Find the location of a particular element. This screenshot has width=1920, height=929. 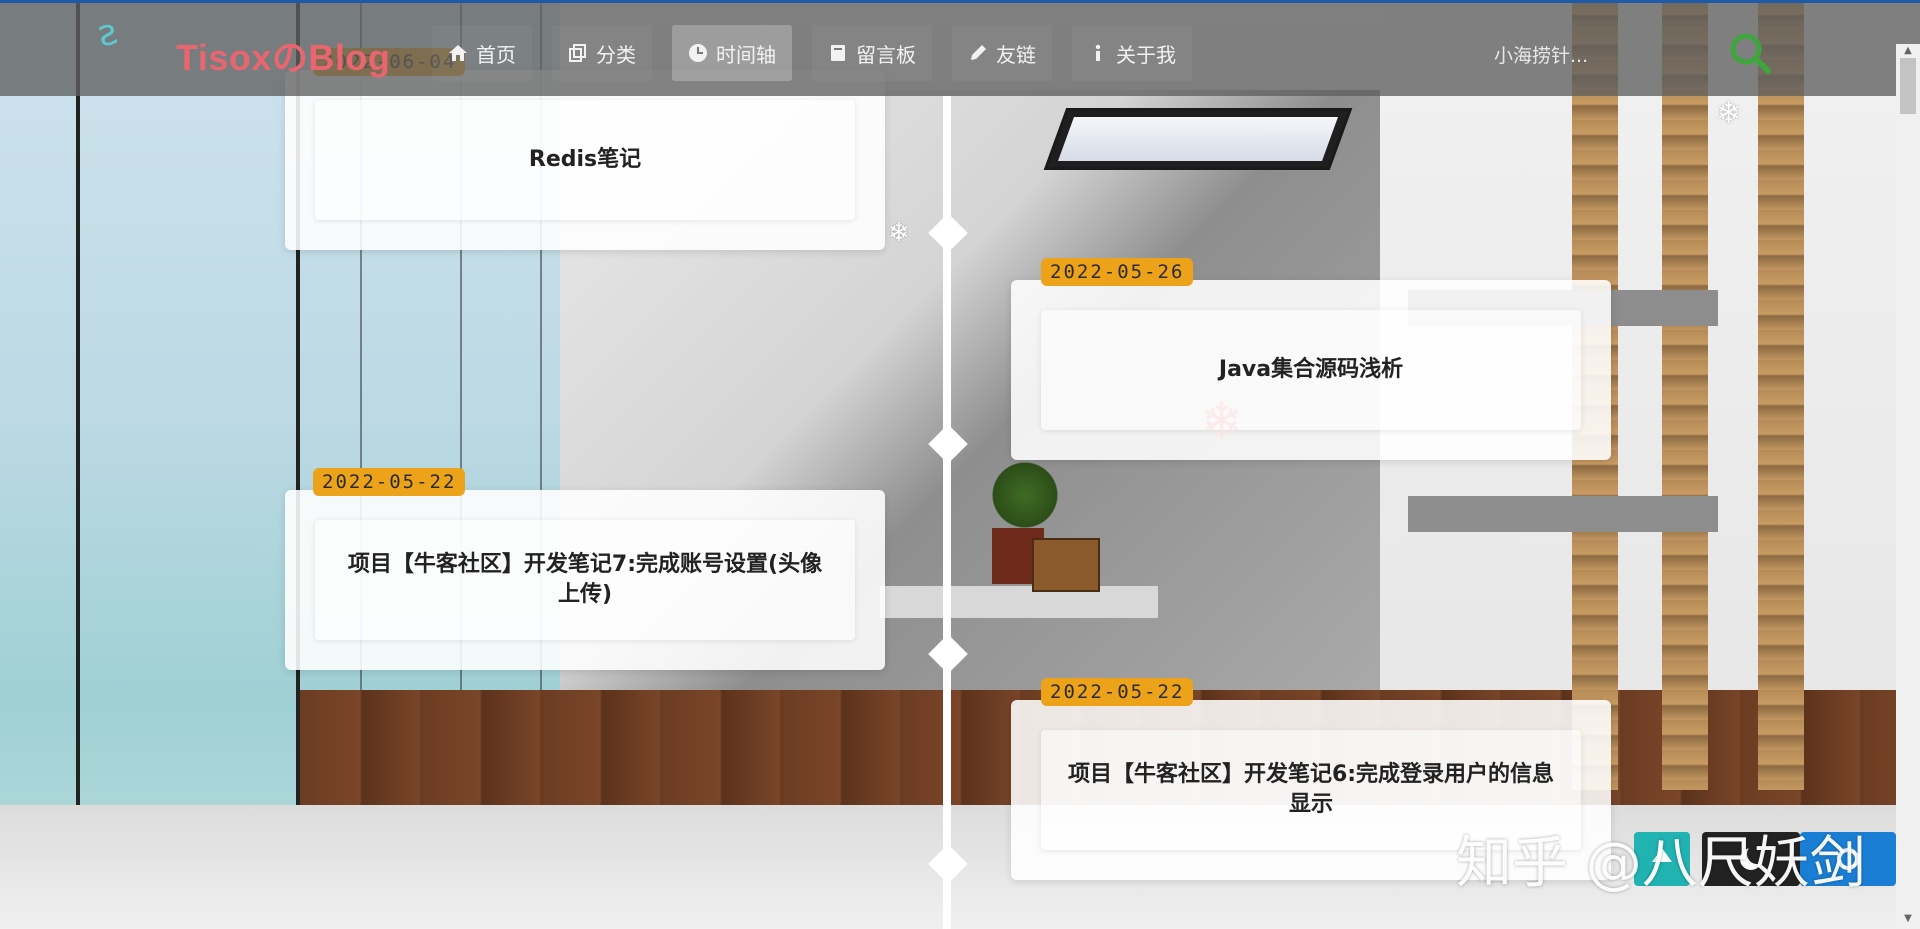

scroll-down-arrow-icon: ▼ is located at coordinates (1908, 919).